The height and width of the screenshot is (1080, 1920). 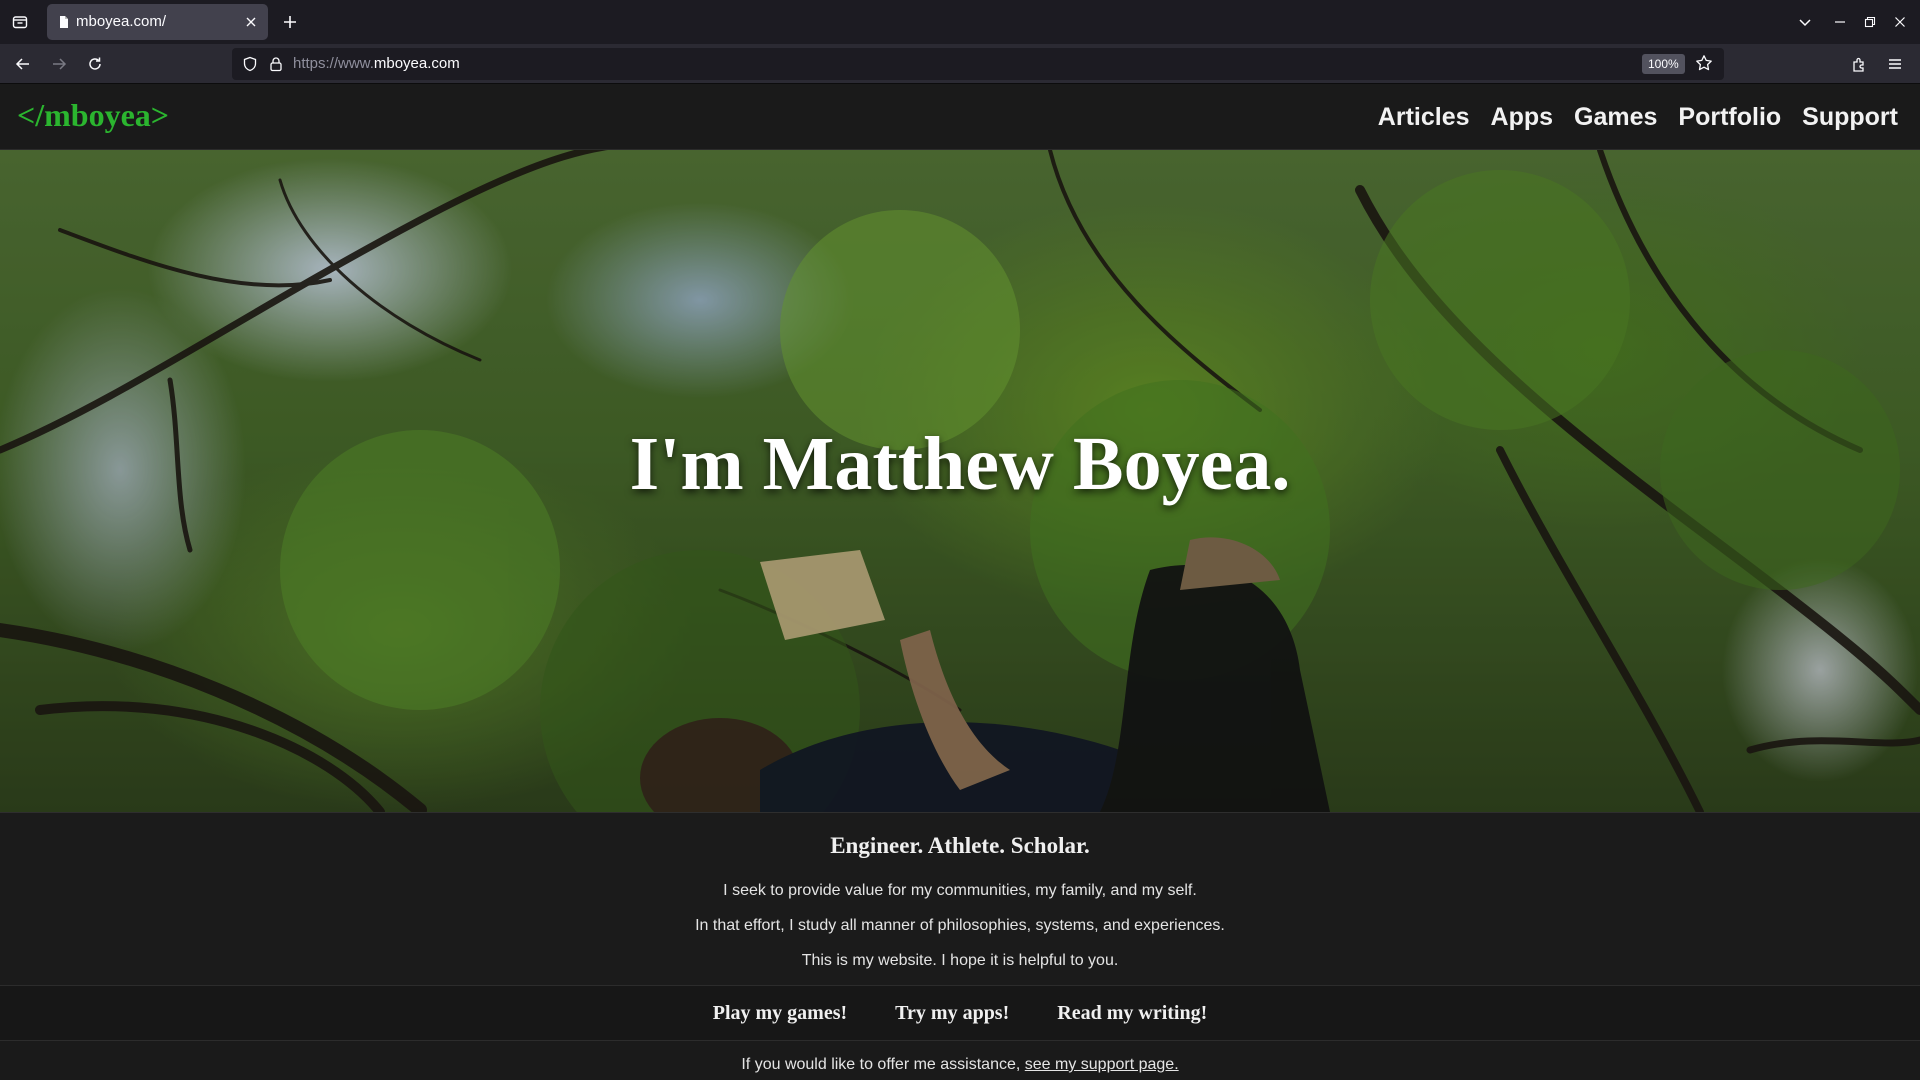 What do you see at coordinates (960, 845) in the screenshot?
I see `intro-heading: Engineer. Athlete. Scholar.` at bounding box center [960, 845].